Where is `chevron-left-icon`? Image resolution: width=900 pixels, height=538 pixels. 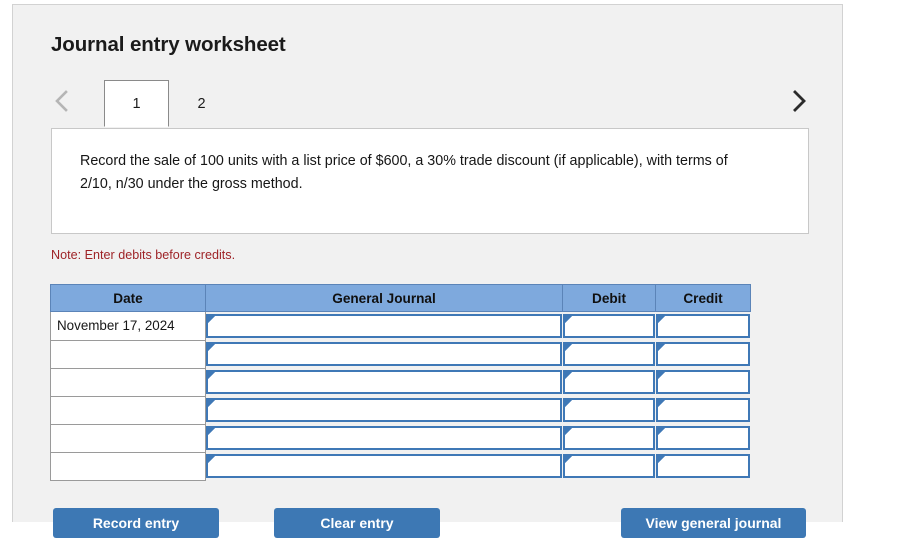
chevron-left-icon is located at coordinates (62, 101).